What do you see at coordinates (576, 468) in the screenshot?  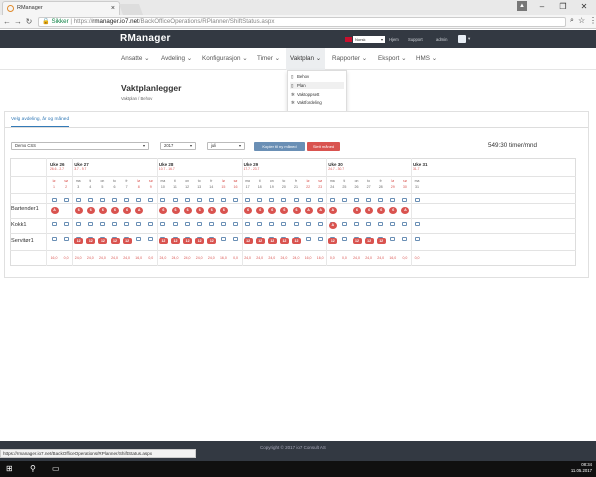 I see `taskbar-clock: 08:34 11.05.2017` at bounding box center [576, 468].